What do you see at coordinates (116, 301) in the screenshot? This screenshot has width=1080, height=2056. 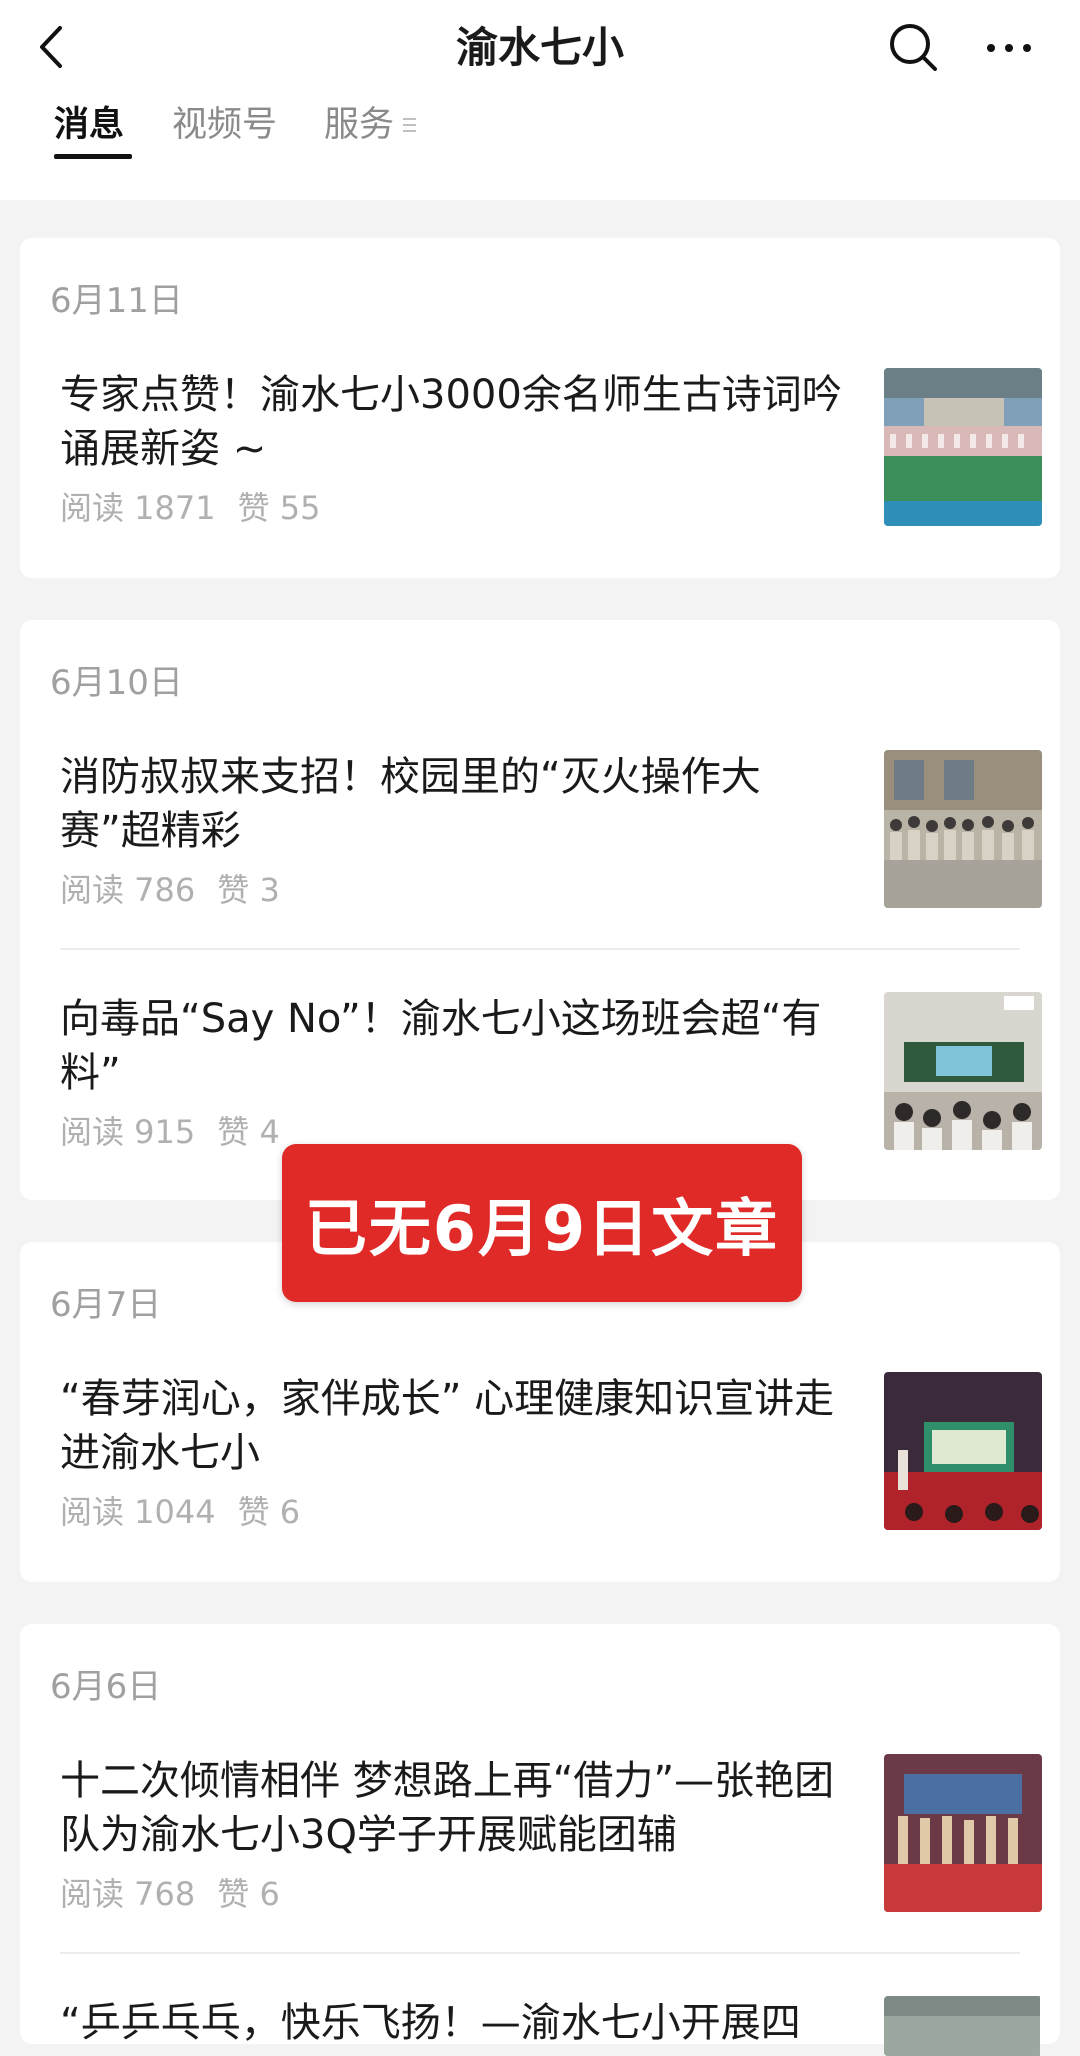 I see `group-date: 6月11日` at bounding box center [116, 301].